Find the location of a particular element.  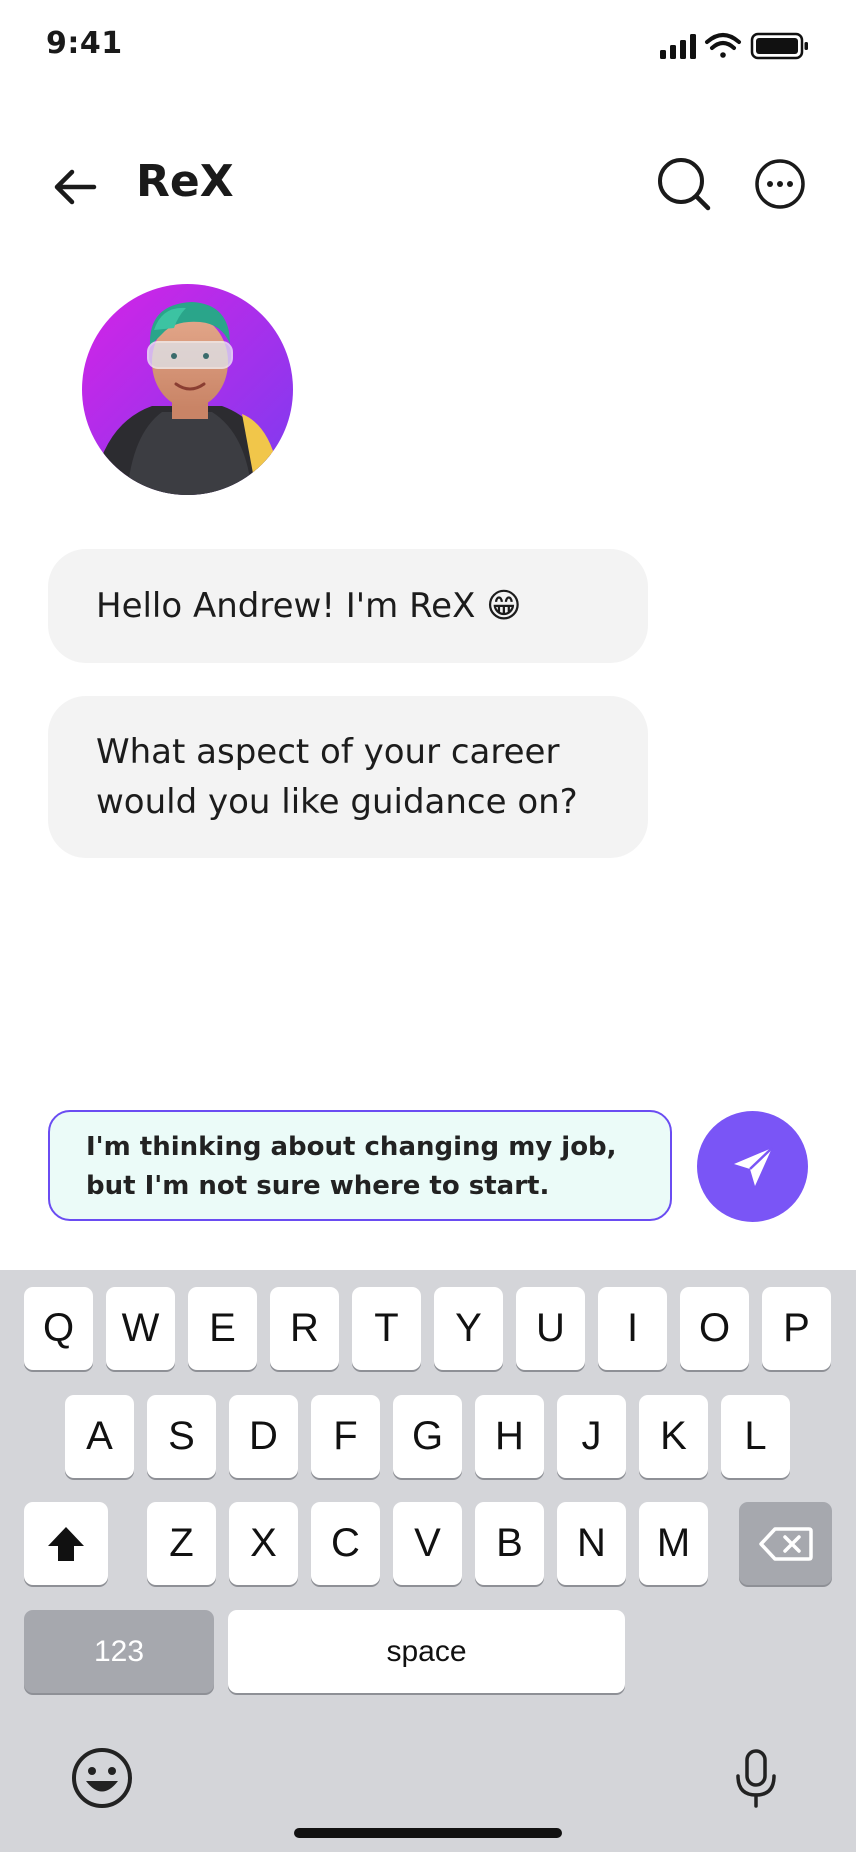

more-options-button is located at coordinates (780, 184).